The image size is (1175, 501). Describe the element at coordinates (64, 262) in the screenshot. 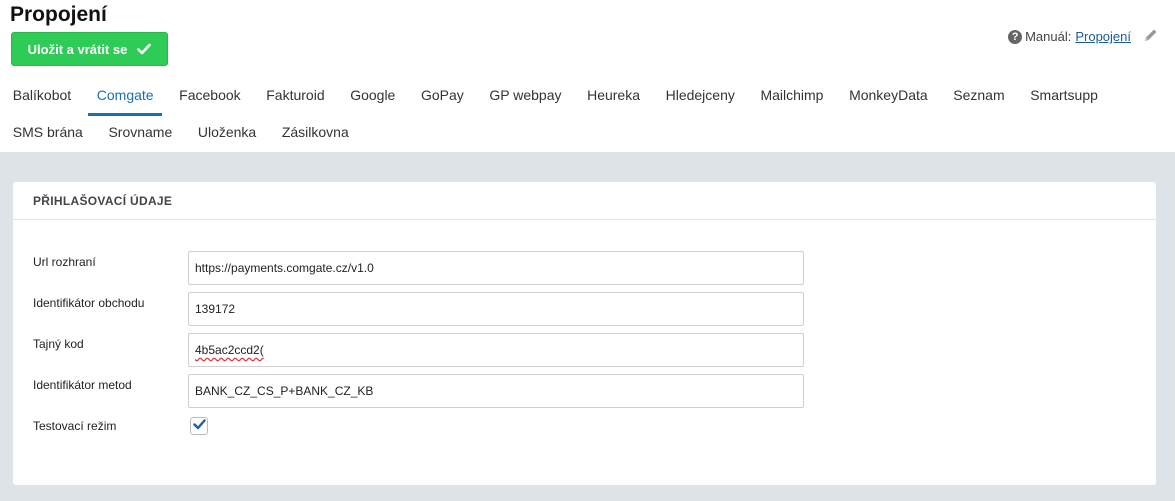

I see `url-label: Url rozhraní` at that location.